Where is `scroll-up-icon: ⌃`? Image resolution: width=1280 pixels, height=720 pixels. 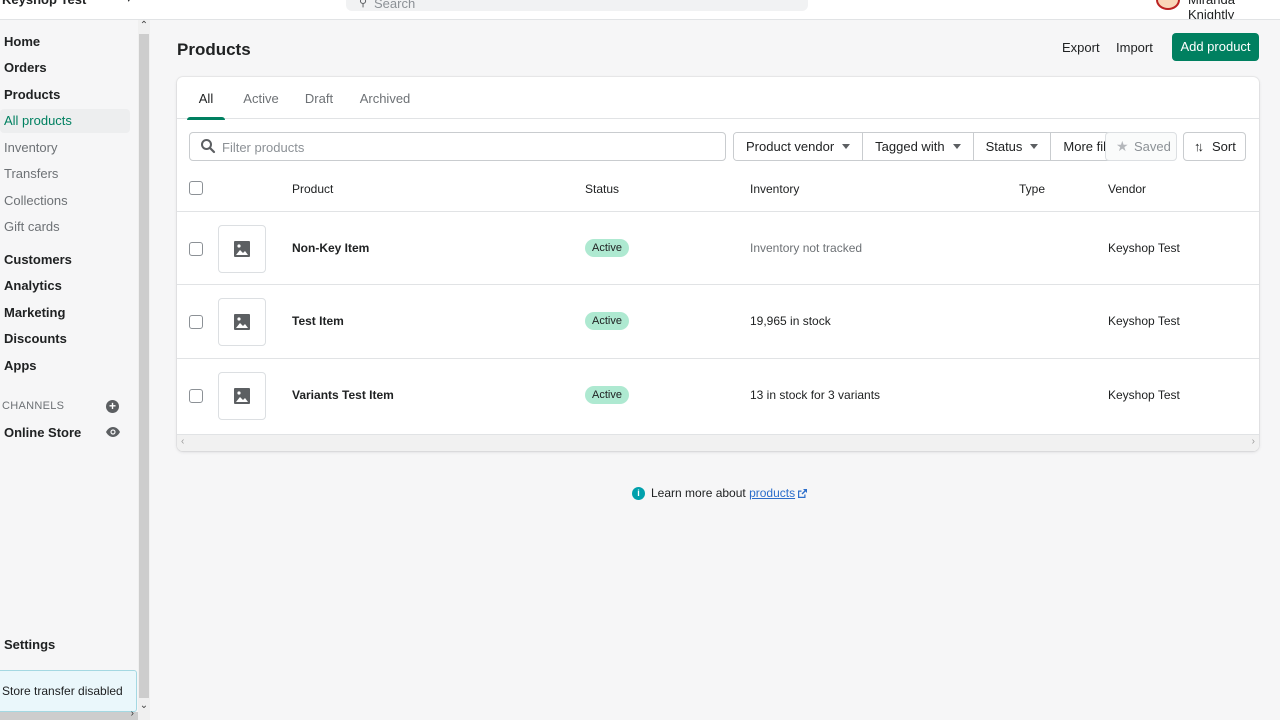 scroll-up-icon: ⌃ is located at coordinates (144, 25).